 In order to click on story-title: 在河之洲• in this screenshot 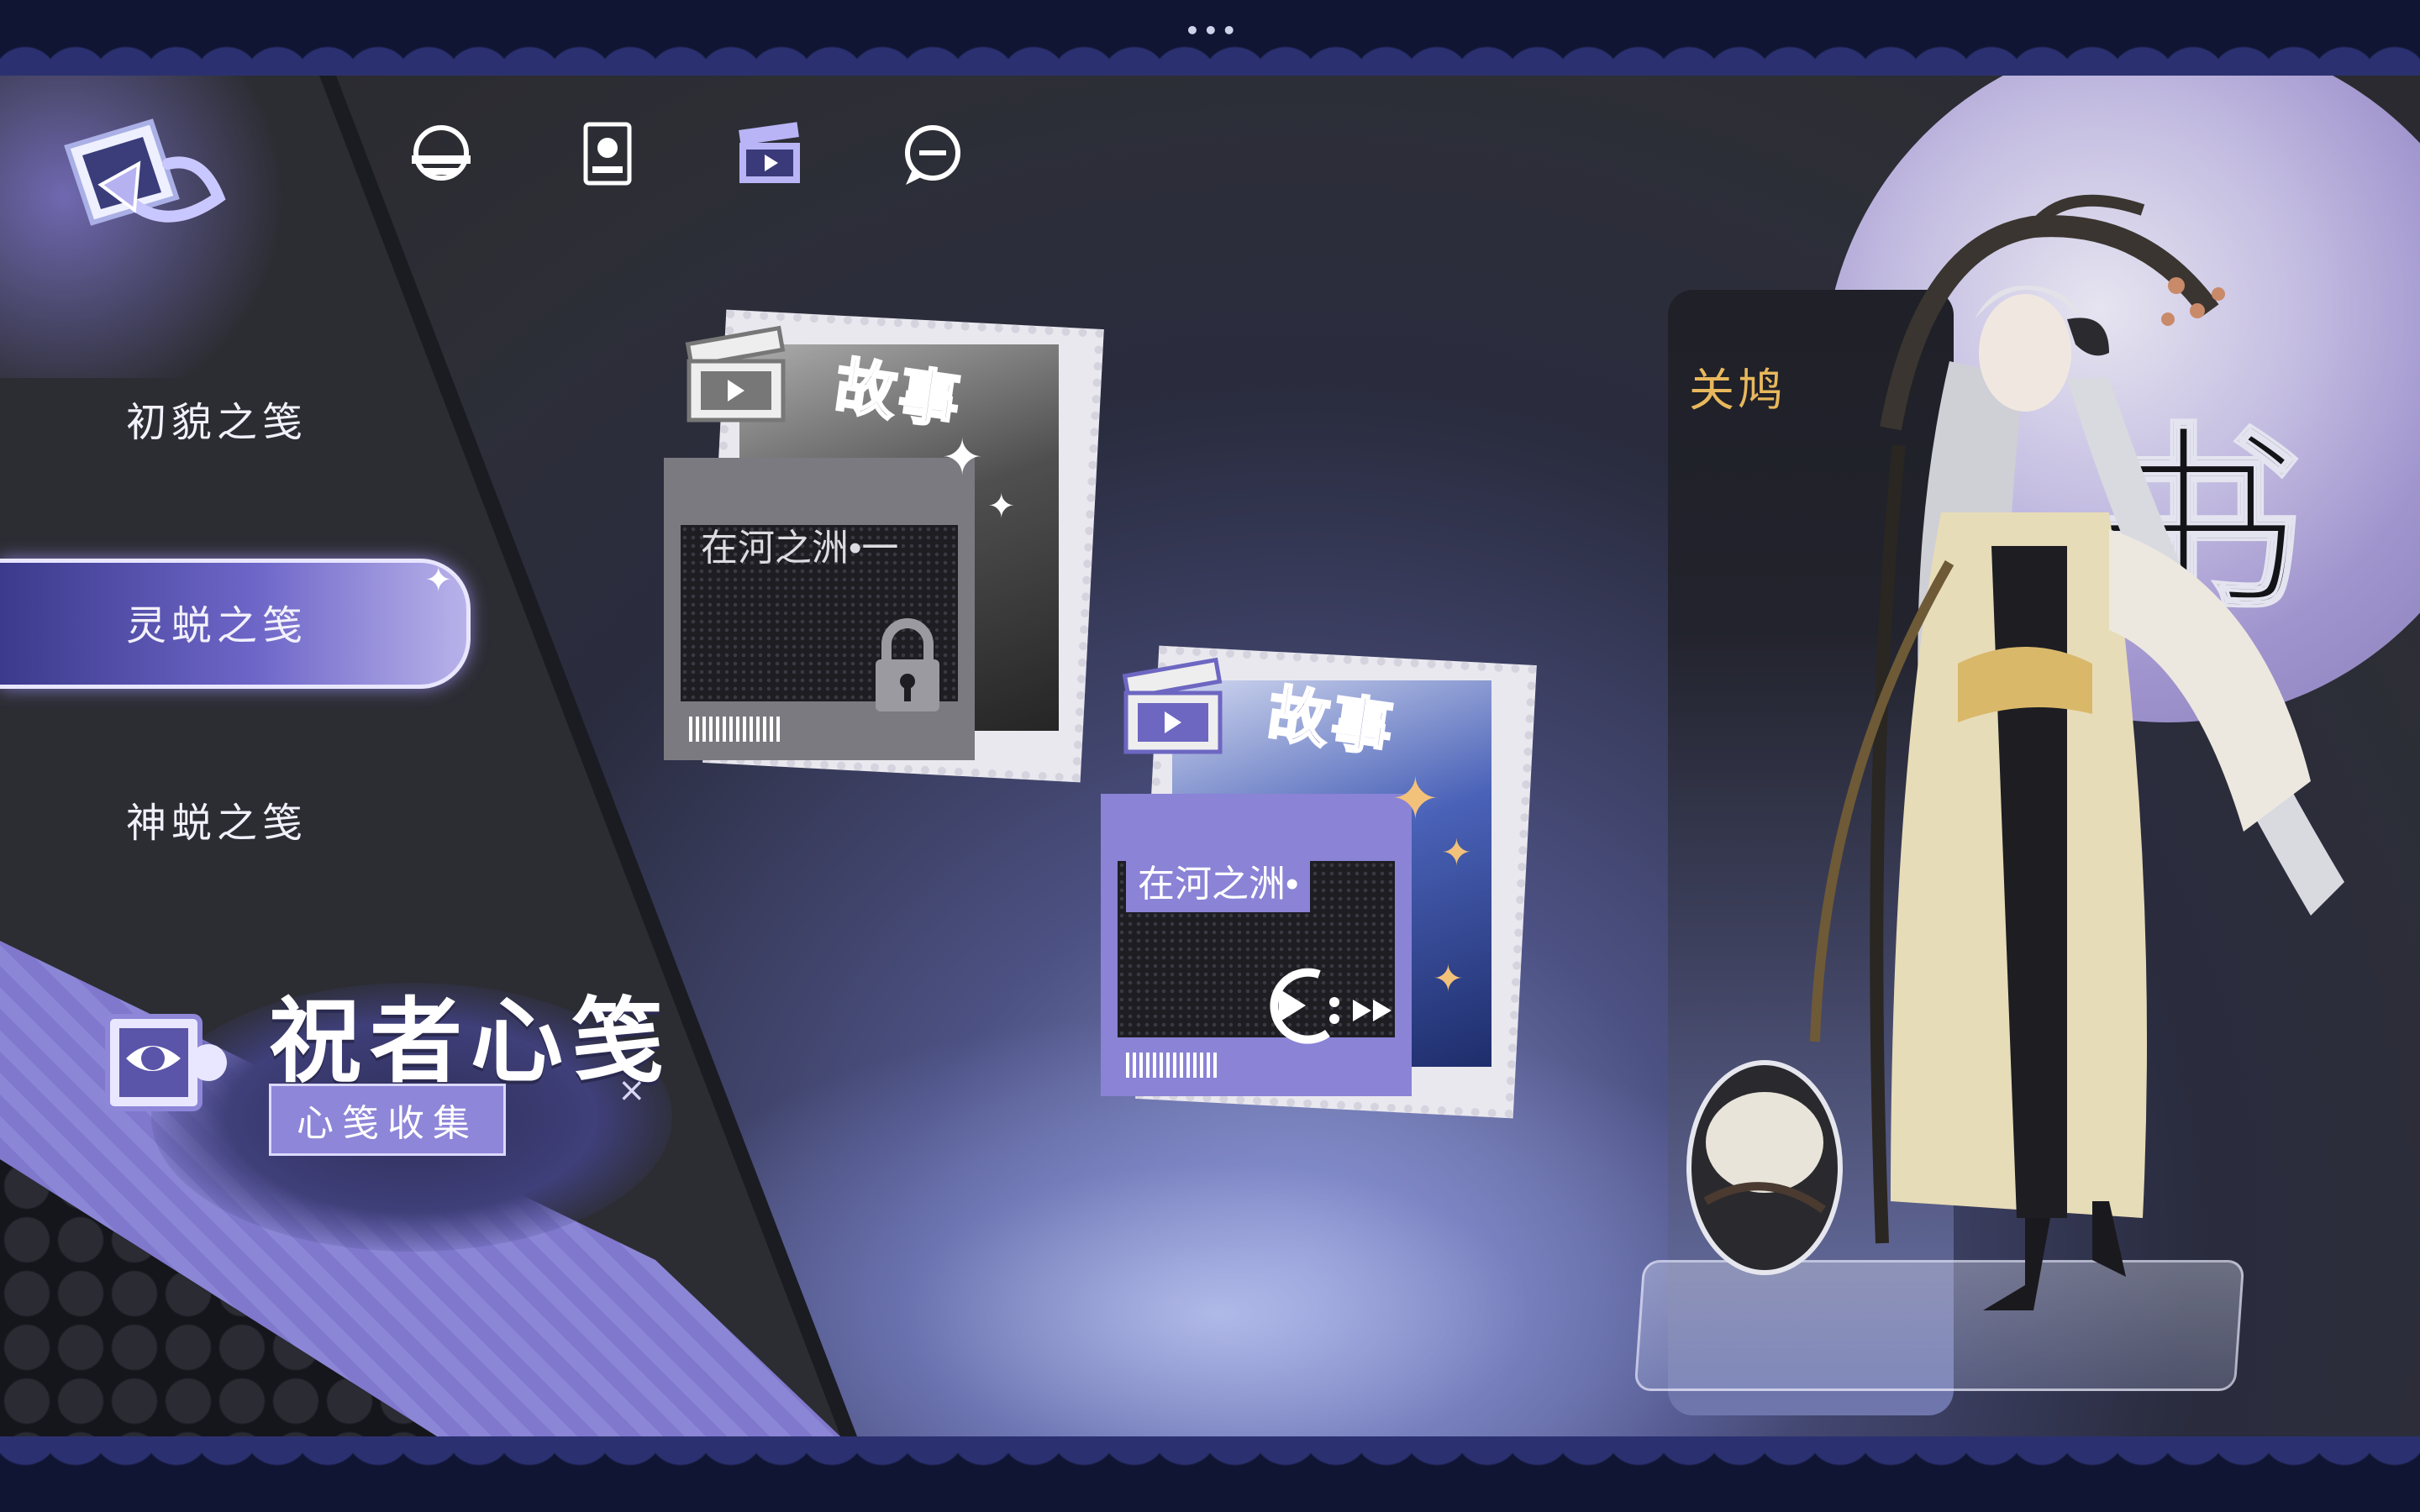, I will do `click(1218, 880)`.